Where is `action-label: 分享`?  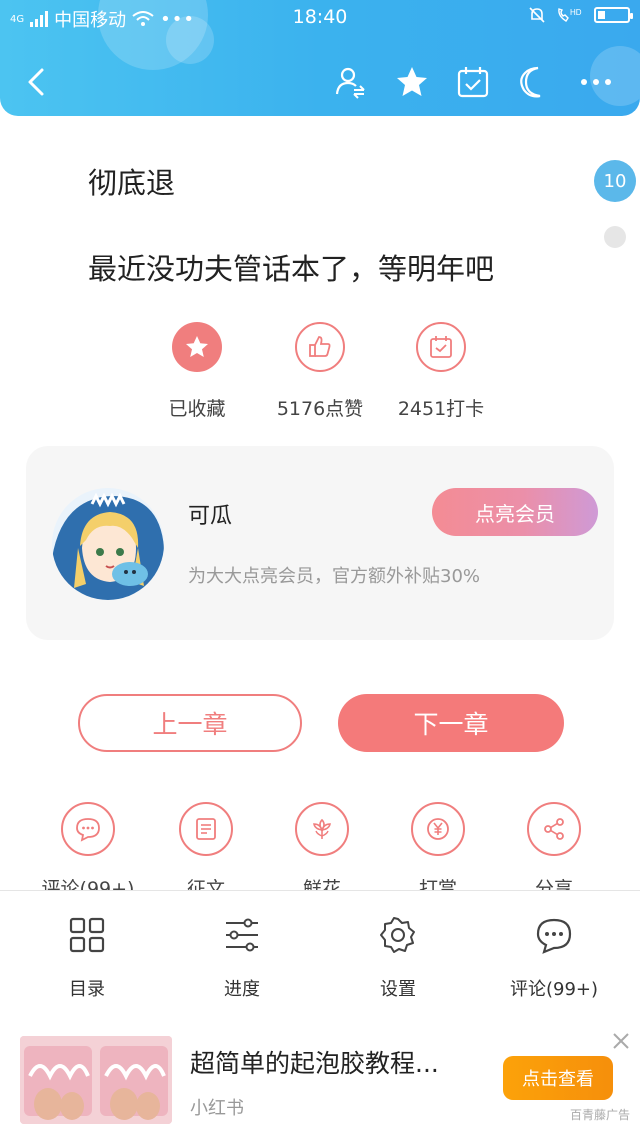 action-label: 分享 is located at coordinates (553, 884).